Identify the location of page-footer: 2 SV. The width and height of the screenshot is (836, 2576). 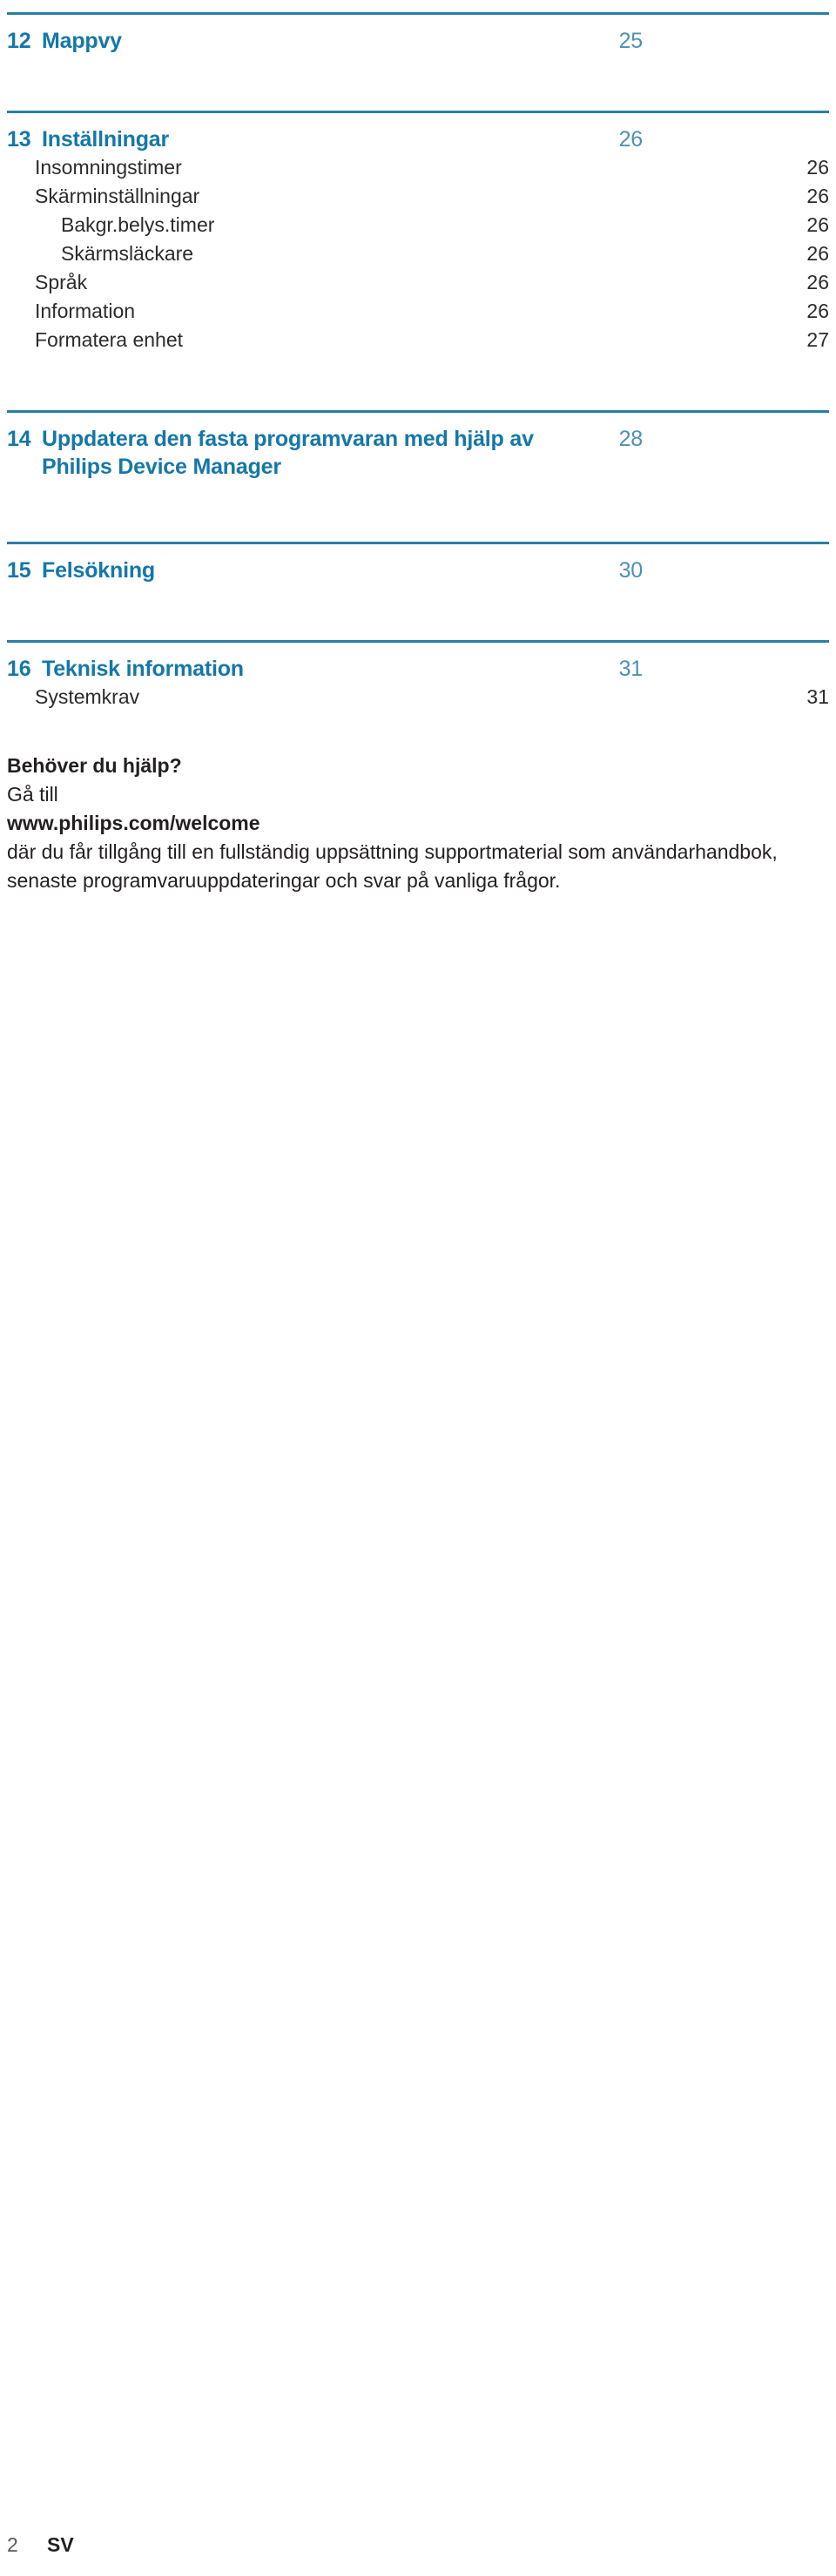
(40, 2545).